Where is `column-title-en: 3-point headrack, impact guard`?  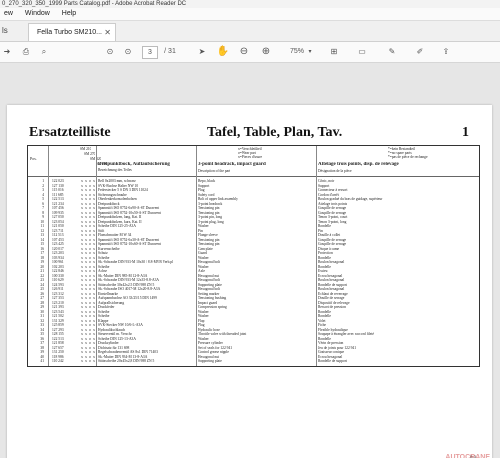 column-title-en: 3-point headrack, impact guard is located at coordinates (232, 164).